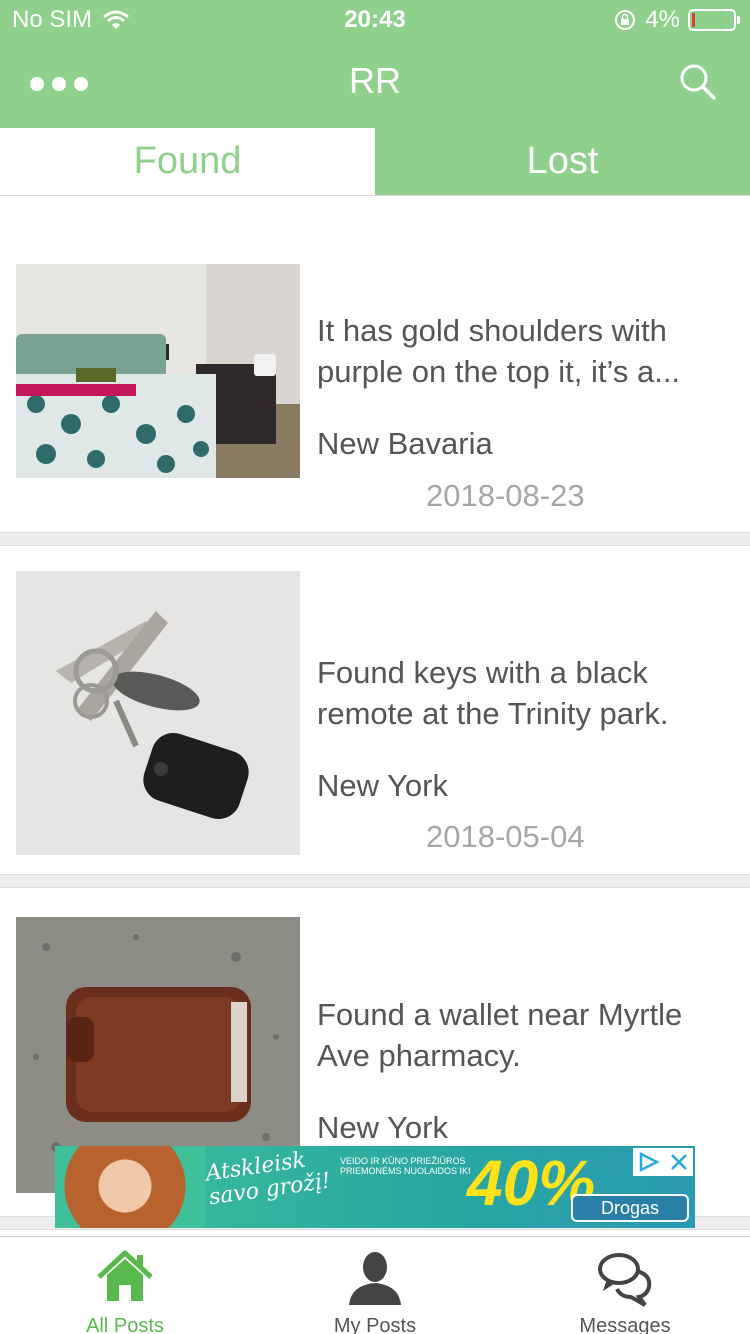 This screenshot has height=1334, width=750. What do you see at coordinates (375, 1278) in the screenshot?
I see `person-icon` at bounding box center [375, 1278].